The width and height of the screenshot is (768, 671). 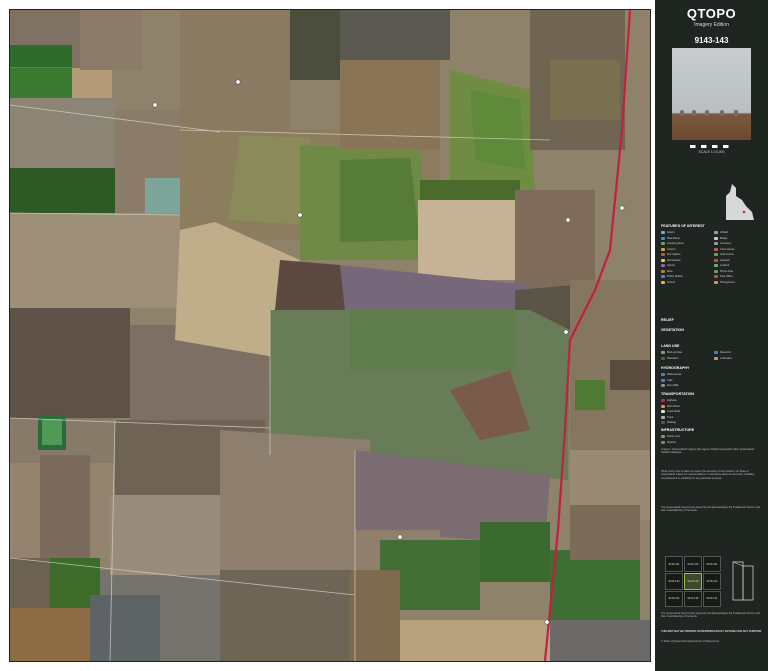 What do you see at coordinates (675, 368) in the screenshot?
I see `legend-hydrography-heading: HYDROGRAPHY` at bounding box center [675, 368].